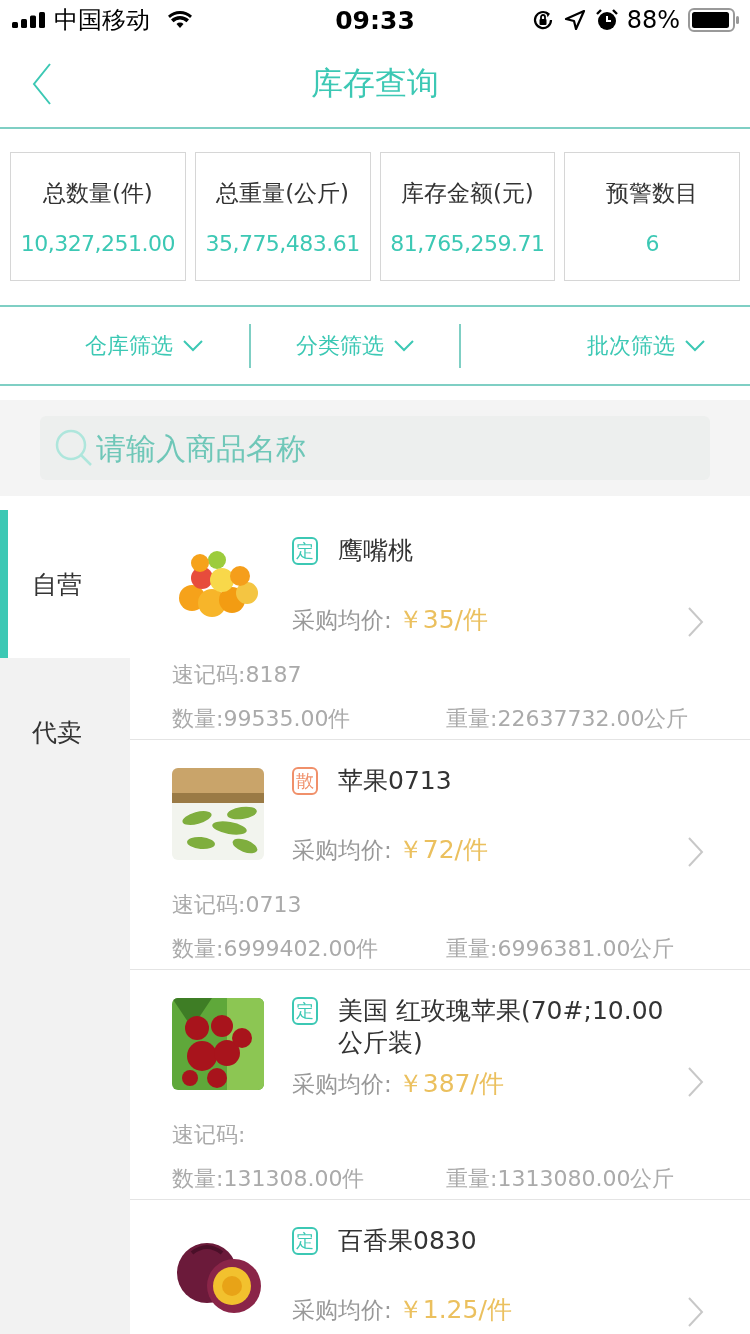 This screenshot has height=1334, width=750. What do you see at coordinates (375, 20) in the screenshot?
I see `status-time: 09:33` at bounding box center [375, 20].